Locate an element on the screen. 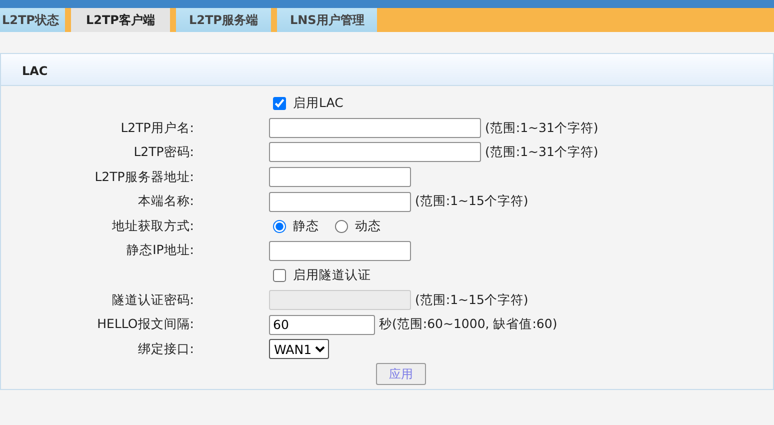 This screenshot has width=774, height=425. panel-title: LAC is located at coordinates (387, 69).